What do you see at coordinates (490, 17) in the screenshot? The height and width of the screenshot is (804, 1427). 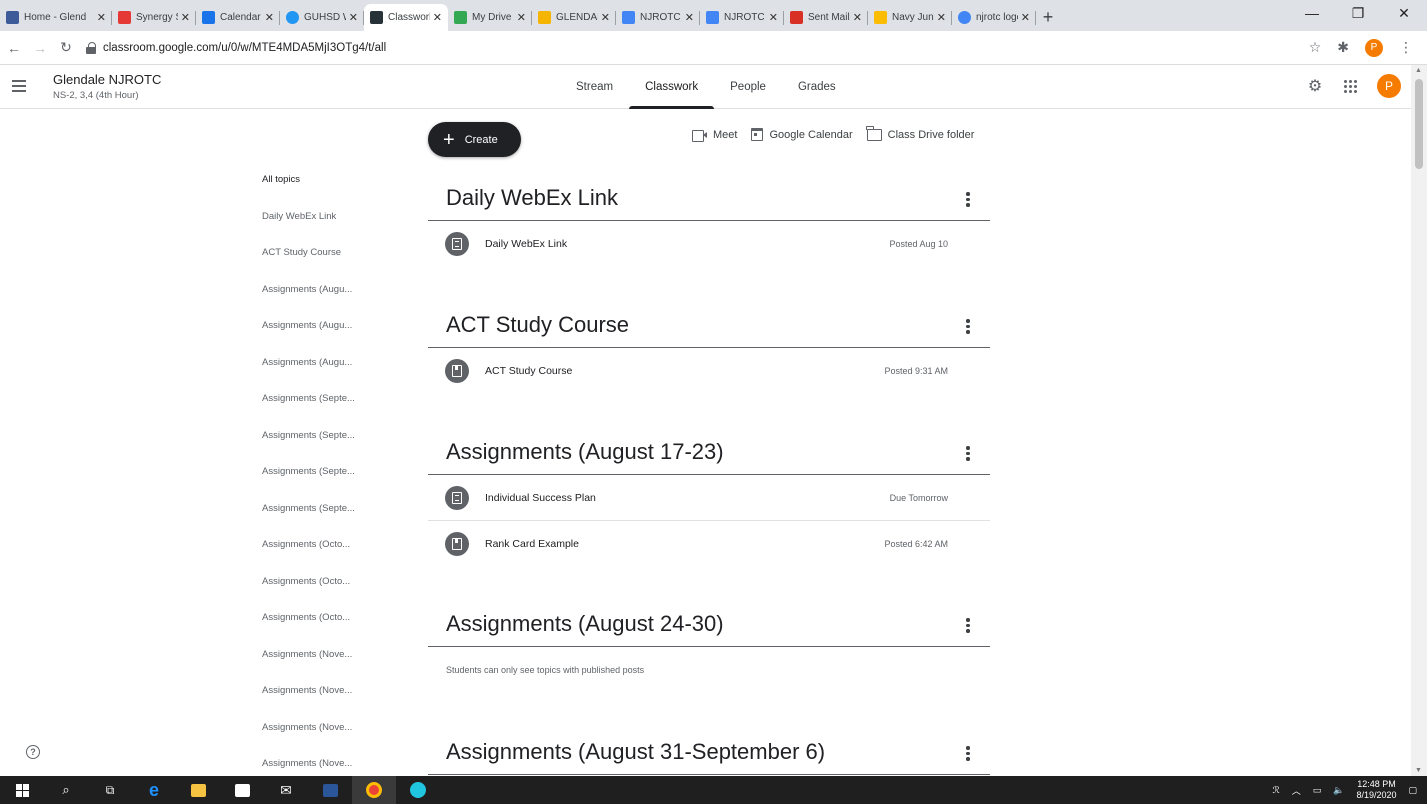 I see `browser-tab: My Drive - Go✕` at bounding box center [490, 17].